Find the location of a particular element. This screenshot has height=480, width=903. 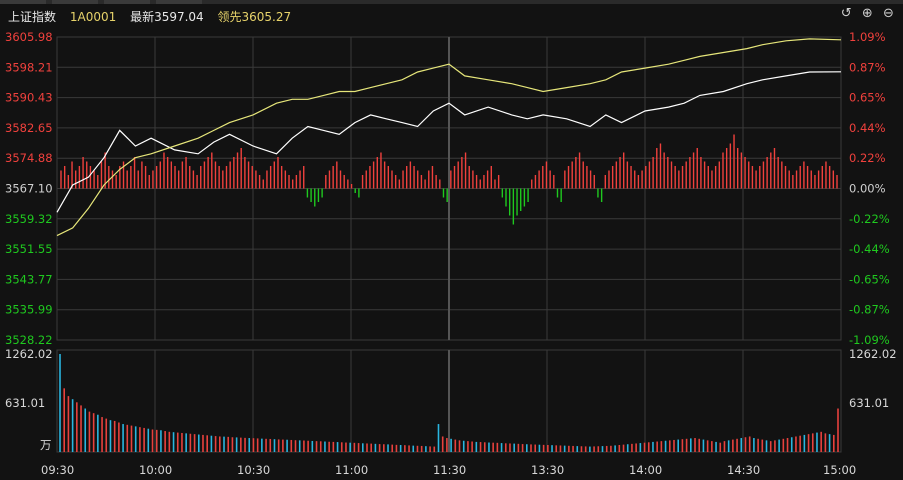

price-tick-label: 3574.88 is located at coordinates (29, 158).